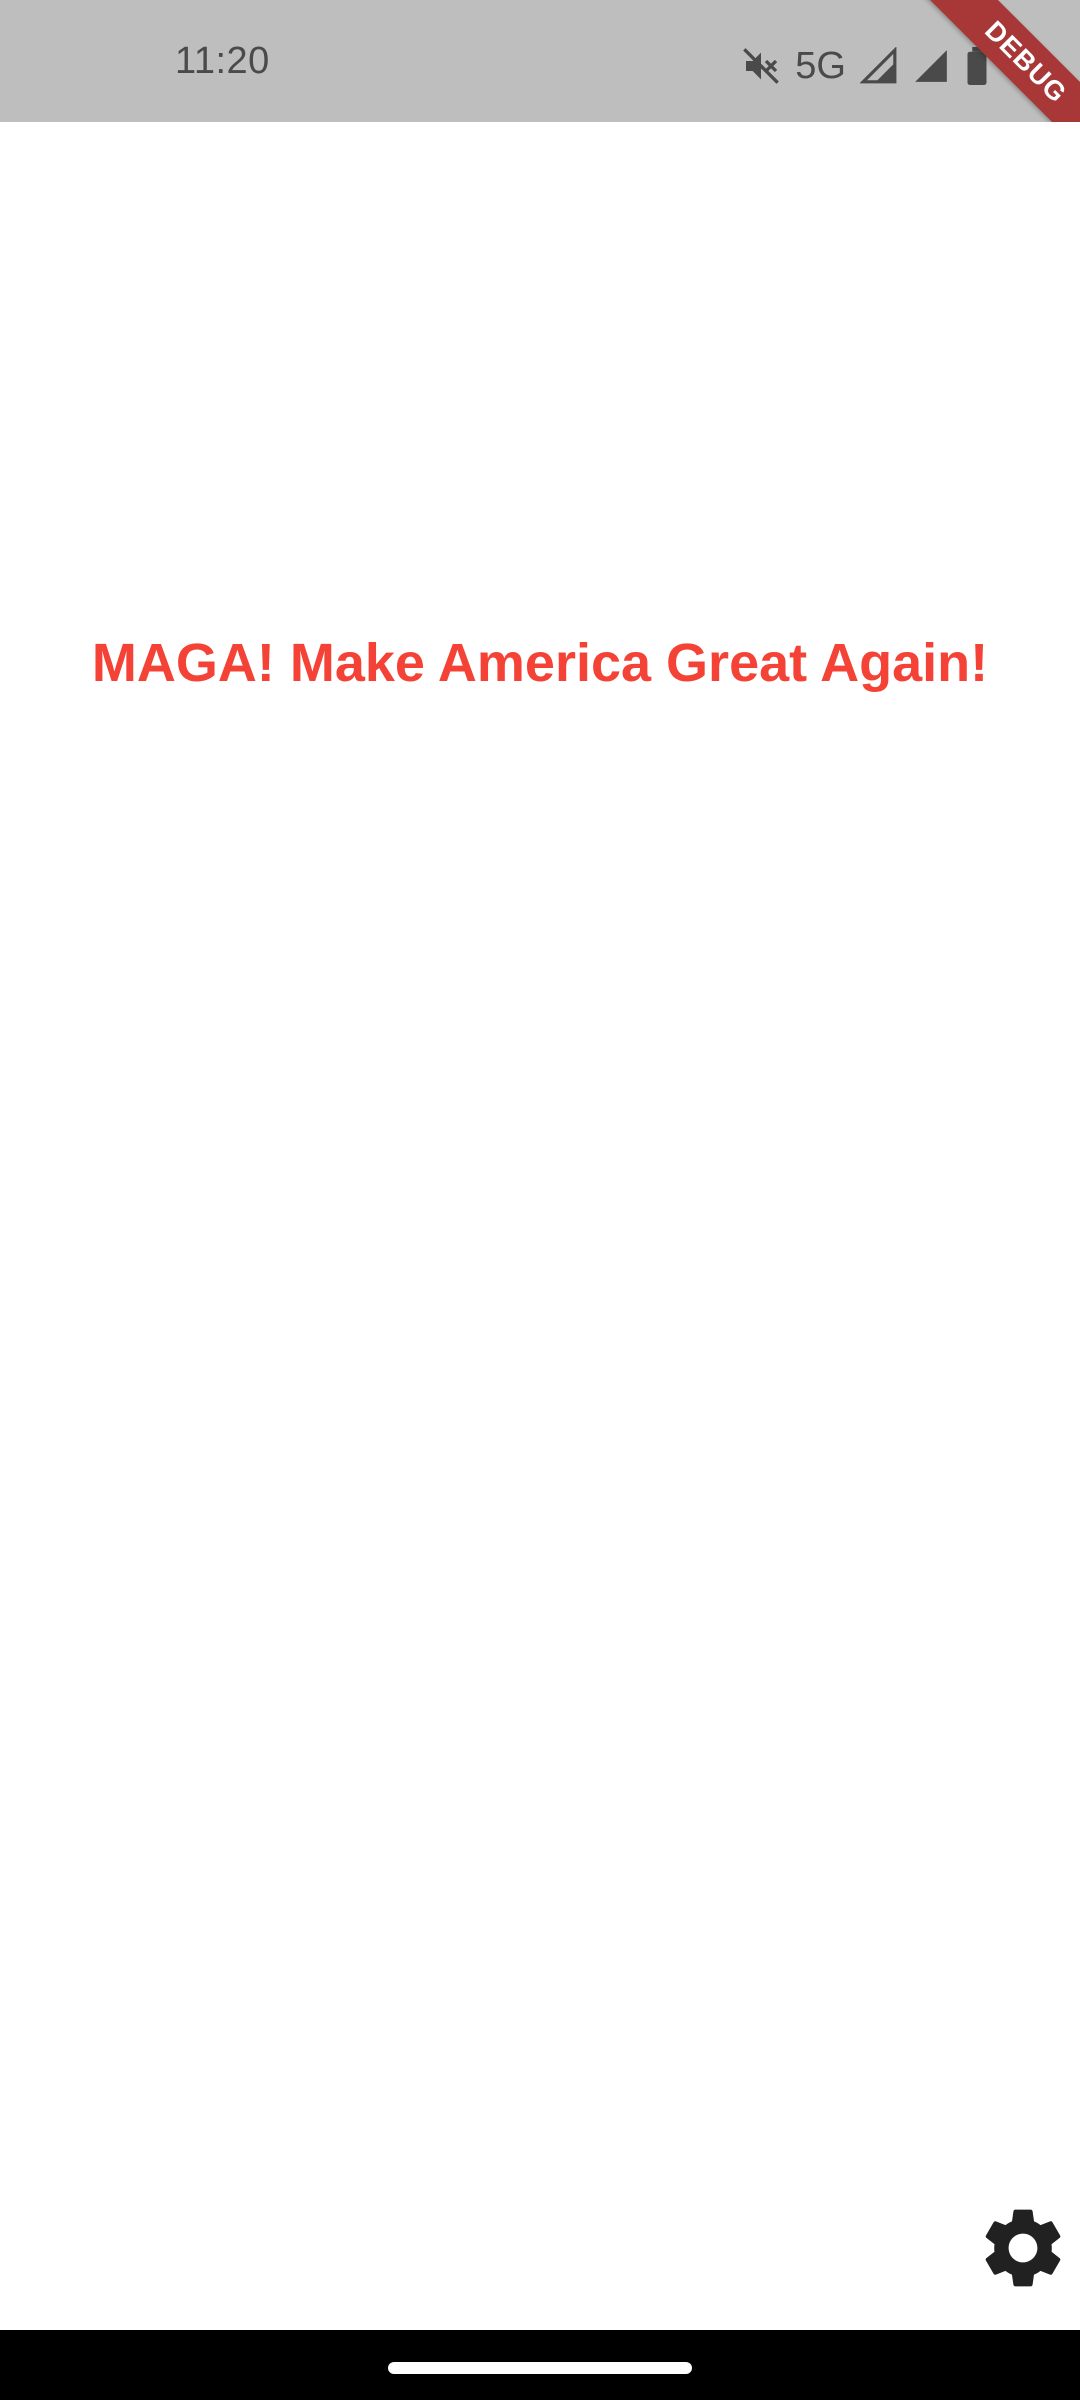  What do you see at coordinates (977, 66) in the screenshot?
I see `battery-icon` at bounding box center [977, 66].